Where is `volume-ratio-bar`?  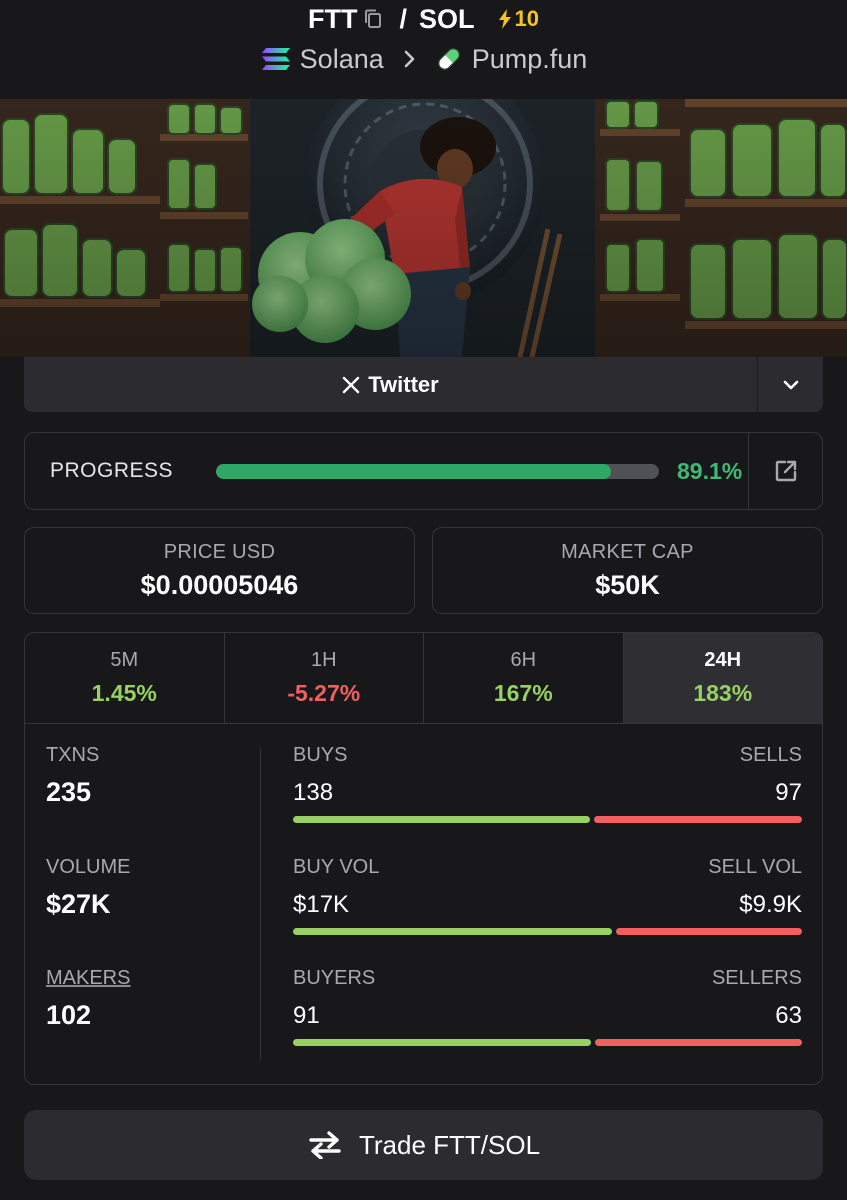
volume-ratio-bar is located at coordinates (547, 931).